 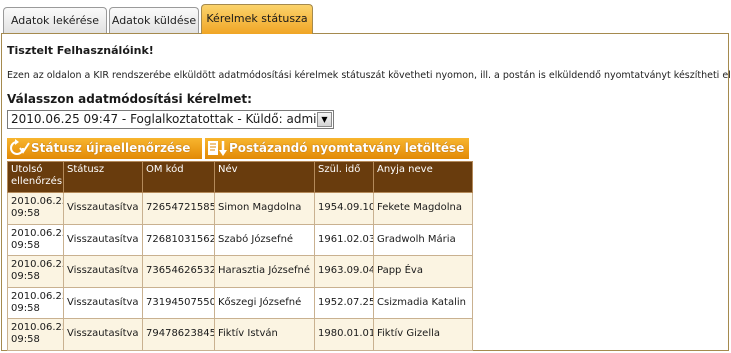 What do you see at coordinates (178, 271) in the screenshot?
I see `cell-om-code: 73654626532` at bounding box center [178, 271].